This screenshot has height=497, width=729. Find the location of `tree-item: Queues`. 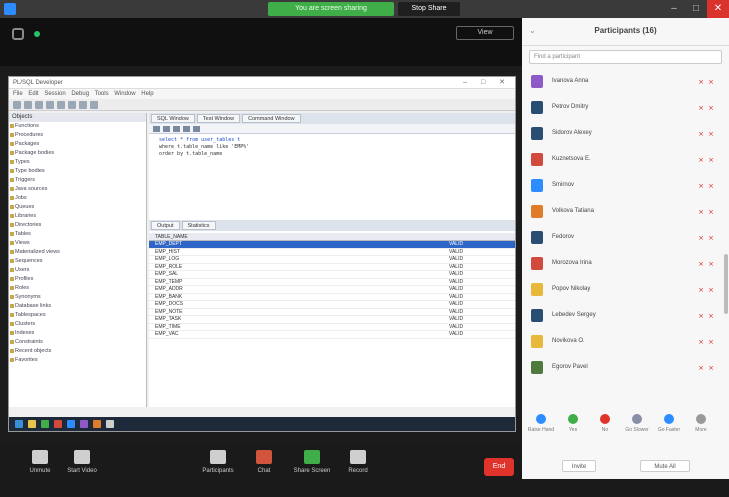

tree-item: Queues is located at coordinates (77, 207).